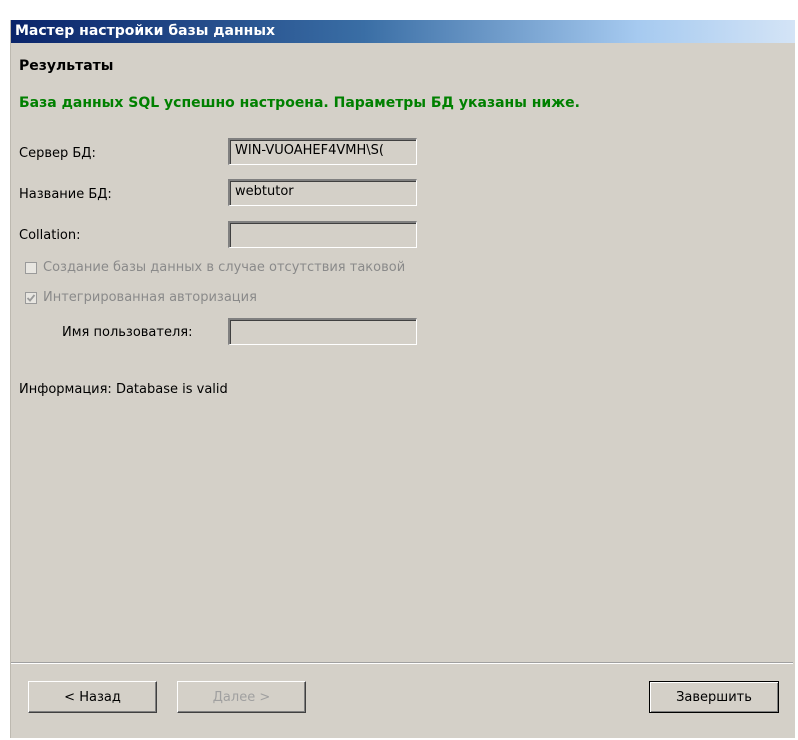 This screenshot has height=740, width=798. I want to click on finish-button: Завершить, so click(714, 697).